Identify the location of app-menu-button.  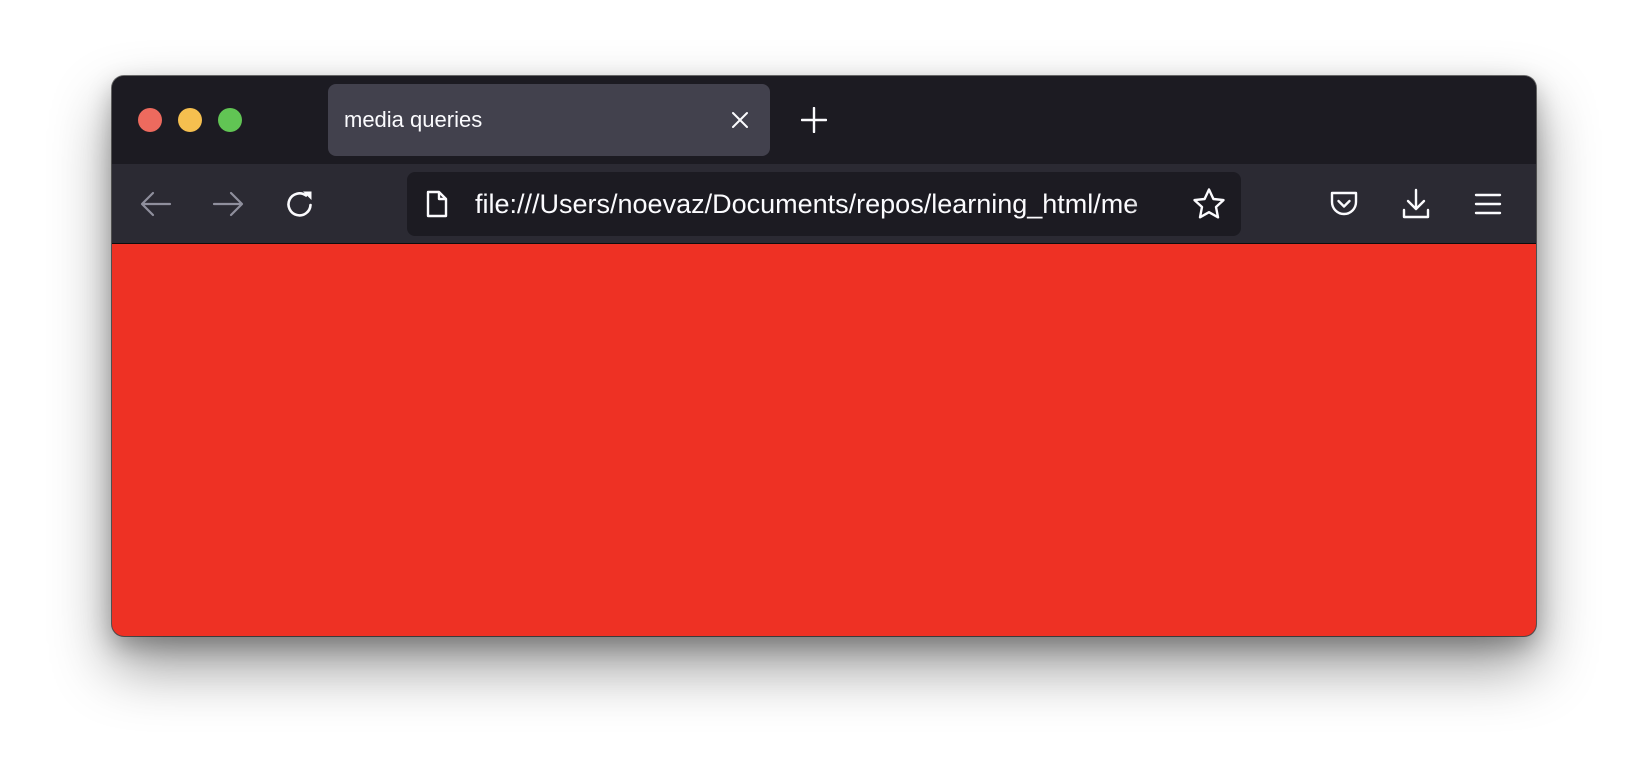
(1488, 204).